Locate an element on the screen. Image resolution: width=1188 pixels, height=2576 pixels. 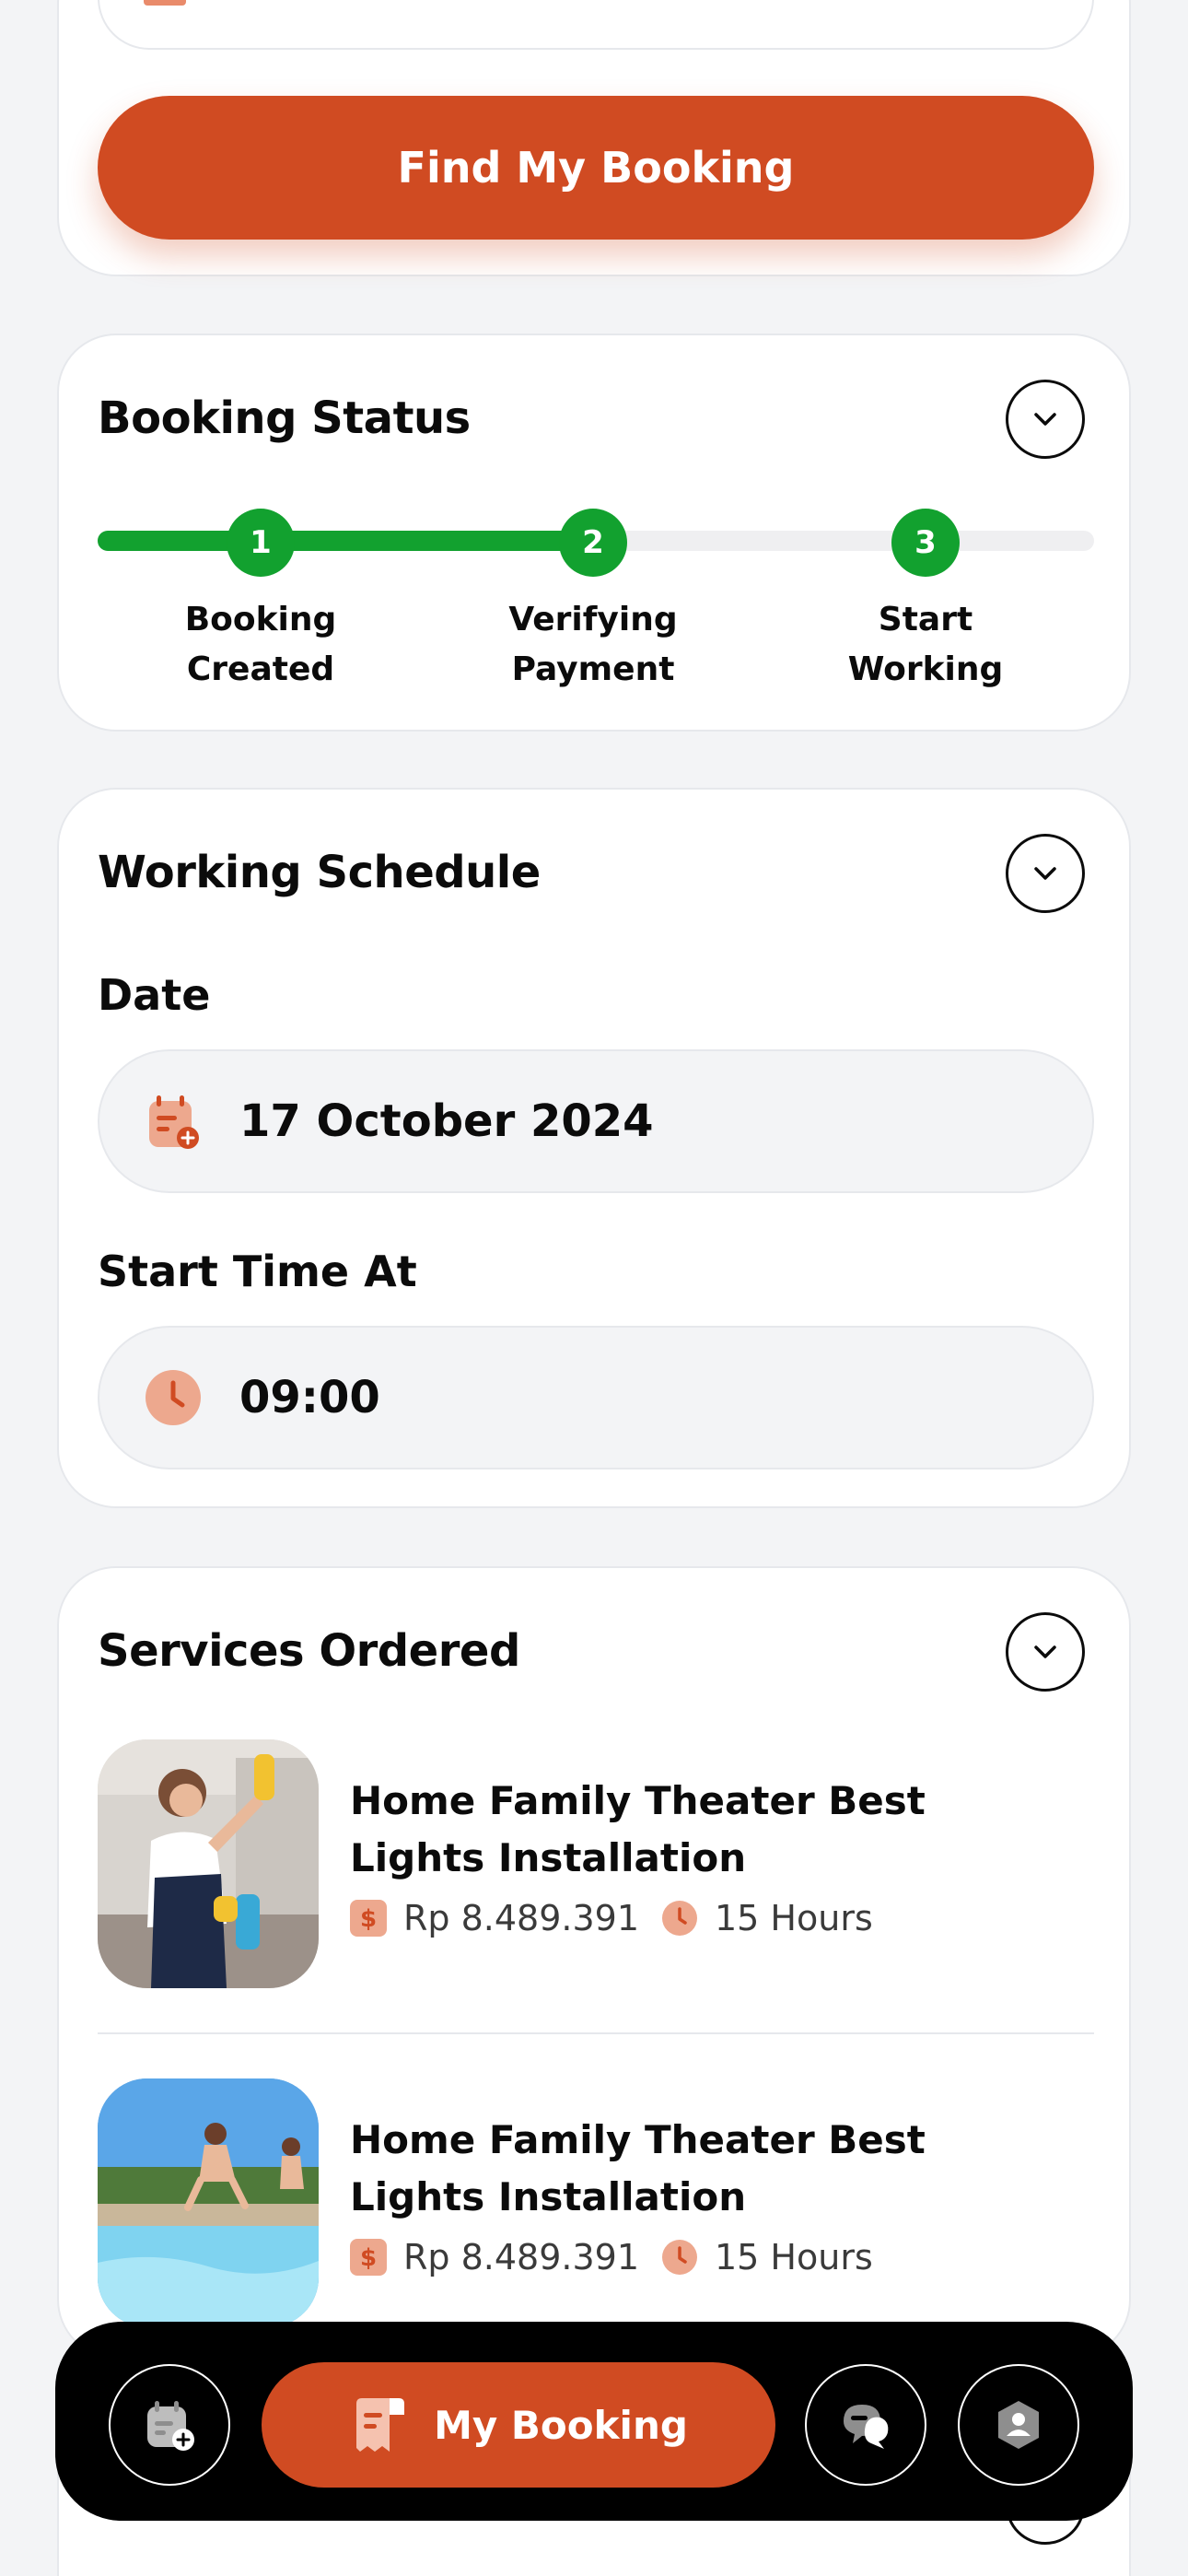
step-2-badge: 2 is located at coordinates (593, 543).